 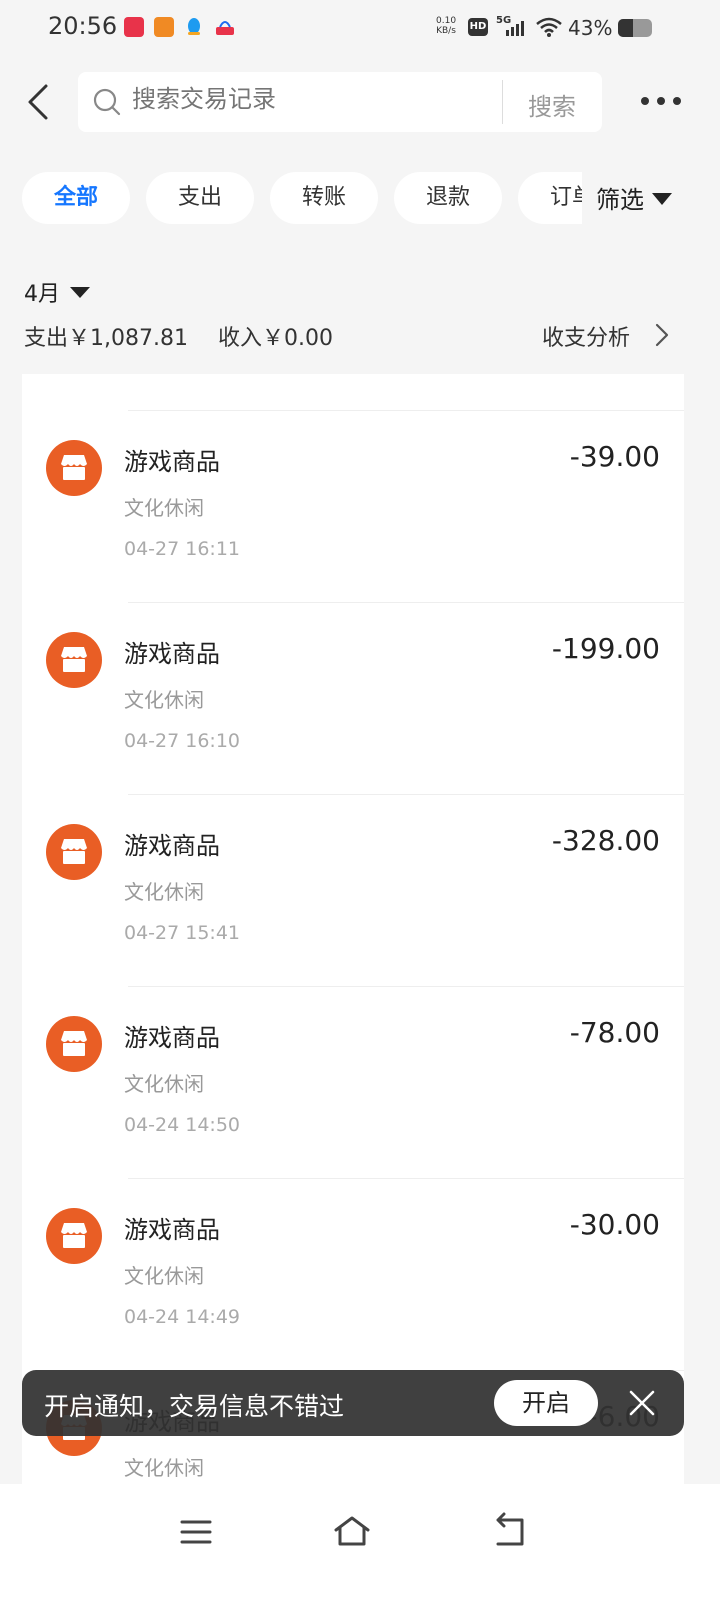 I want to click on back-button, so click(x=40, y=102).